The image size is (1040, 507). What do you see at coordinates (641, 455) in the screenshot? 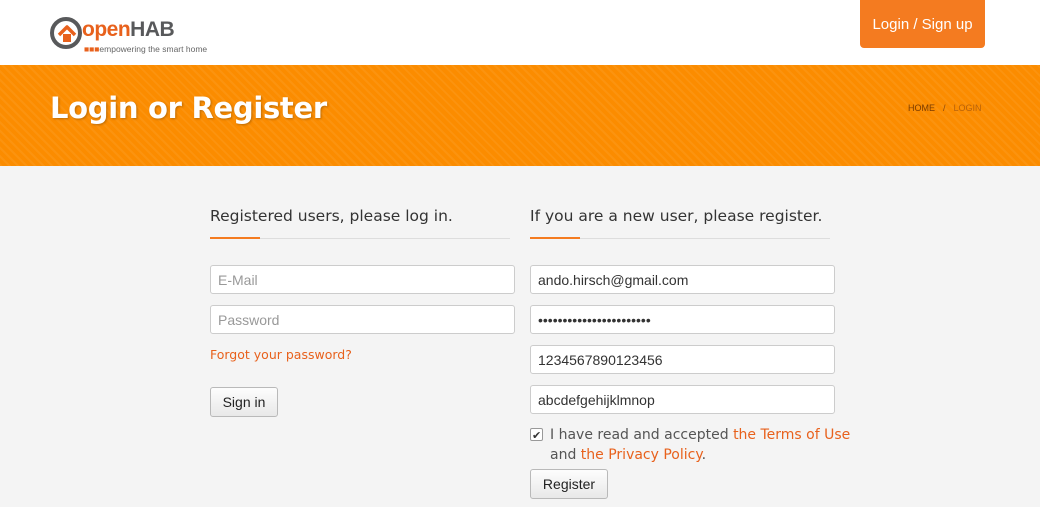
I see `privacy-policy-link: the Privacy Policy` at bounding box center [641, 455].